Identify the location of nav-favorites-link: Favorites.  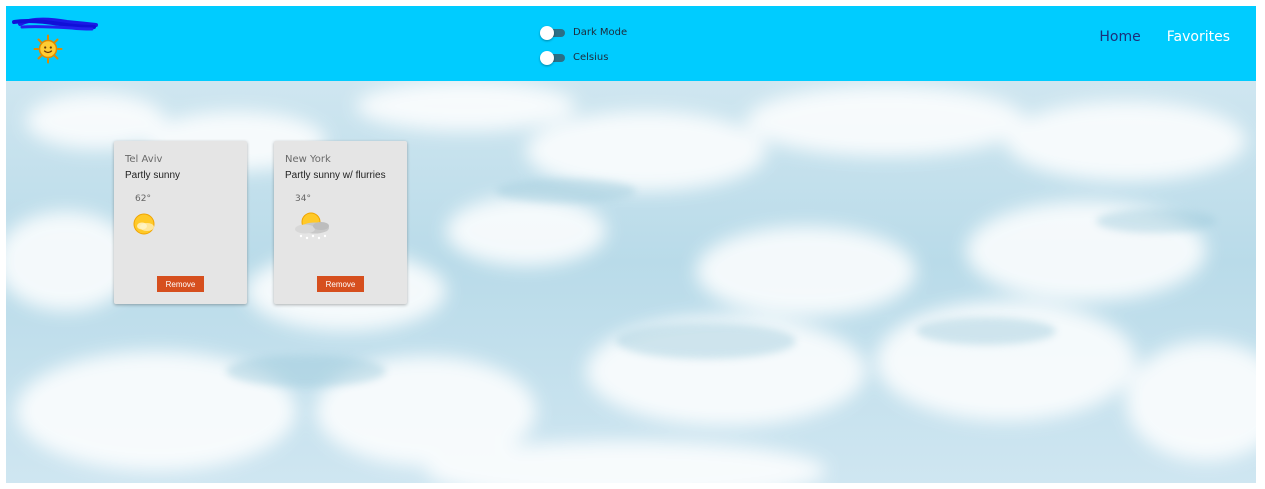
(1198, 37).